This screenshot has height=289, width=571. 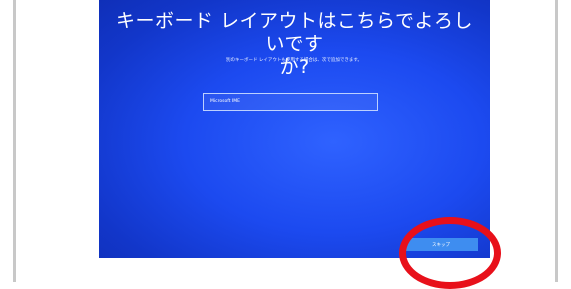 I want to click on page-subtitle: 別のキーボード レイアウトも使用する場合は、次で追加できます。, so click(x=294, y=60).